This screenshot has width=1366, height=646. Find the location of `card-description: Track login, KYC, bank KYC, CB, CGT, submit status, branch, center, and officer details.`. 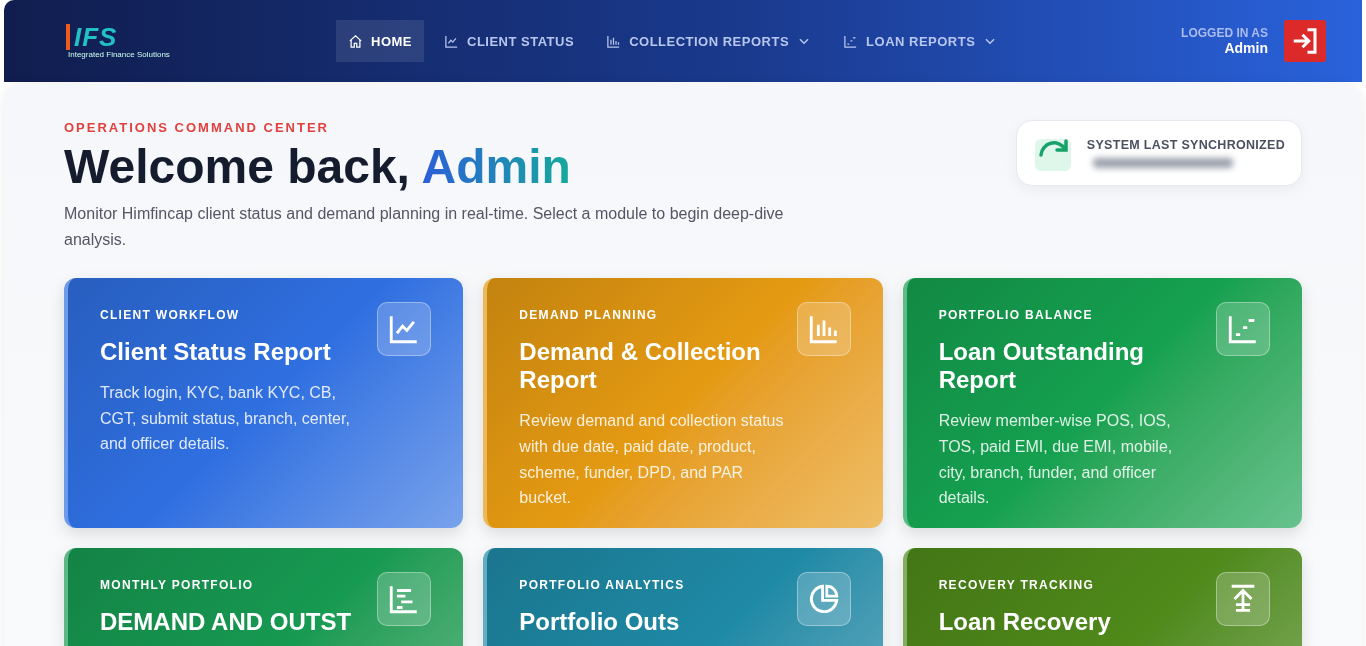

card-description: Track login, KYC, bank KYC, CB, CGT, submit status, branch, center, and officer details. is located at coordinates (225, 419).